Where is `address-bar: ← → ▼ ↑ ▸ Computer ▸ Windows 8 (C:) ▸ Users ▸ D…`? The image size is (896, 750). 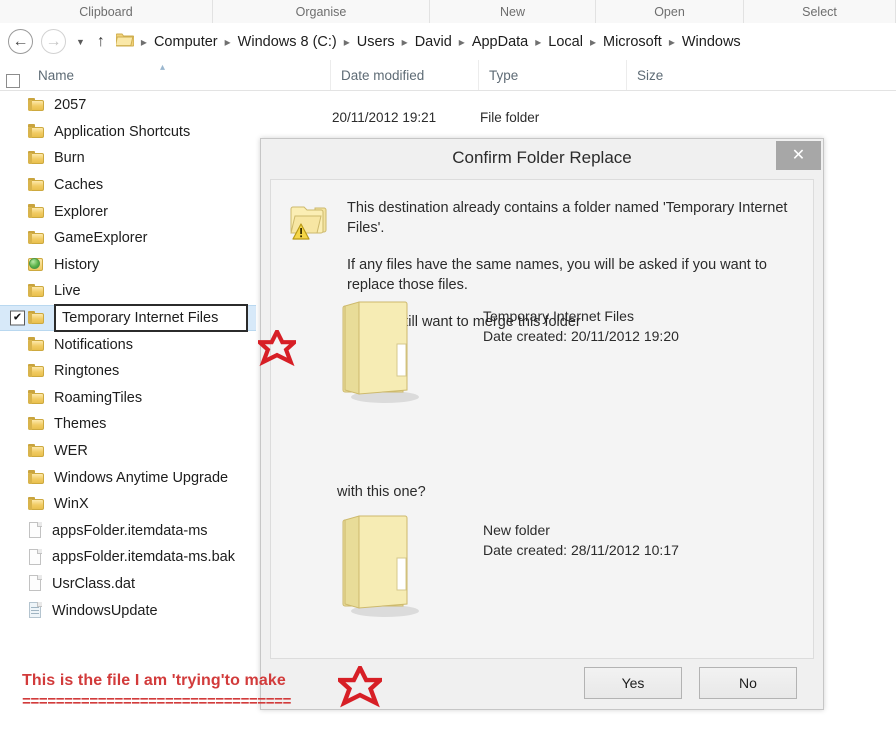 address-bar: ← → ▼ ↑ ▸ Computer ▸ Windows 8 (C:) ▸ Users ▸ D… is located at coordinates (448, 42).